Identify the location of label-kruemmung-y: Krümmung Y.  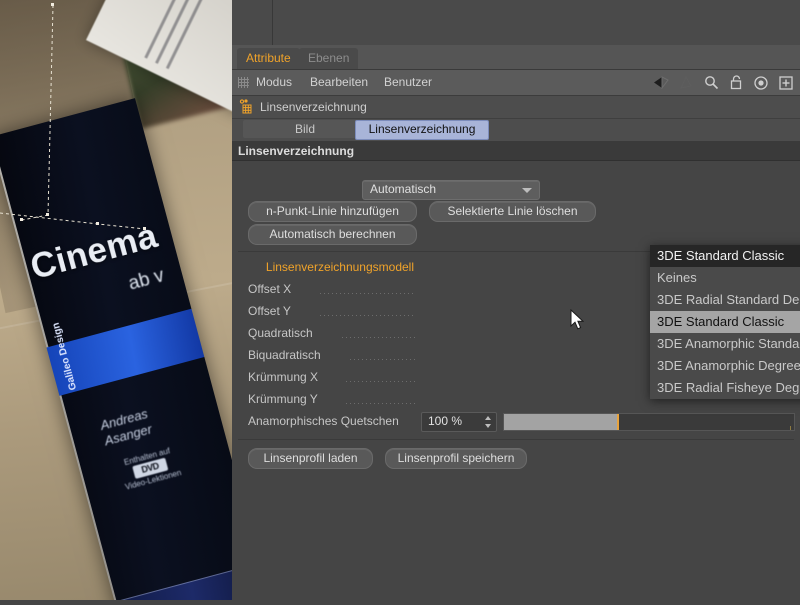
(283, 399).